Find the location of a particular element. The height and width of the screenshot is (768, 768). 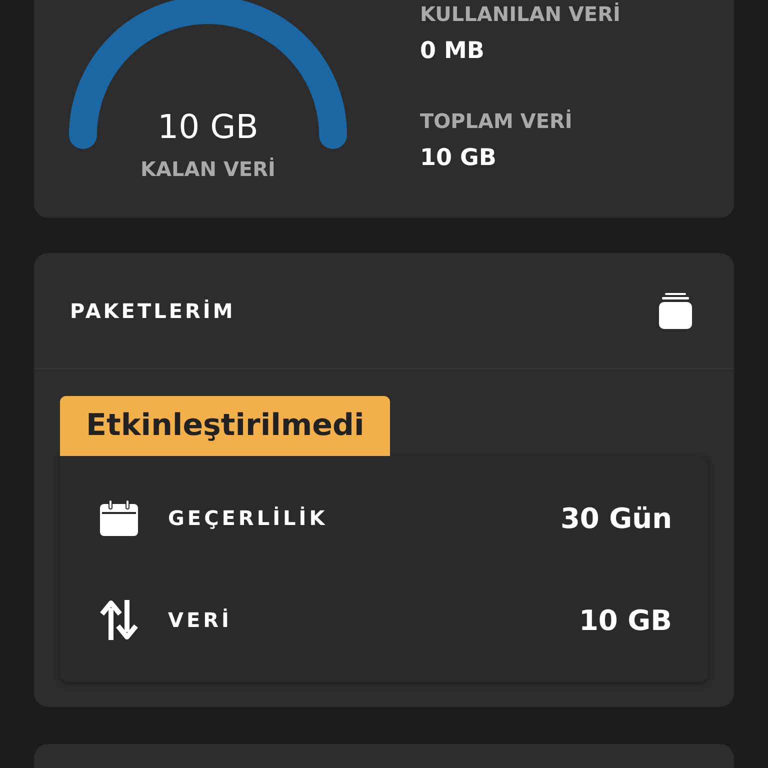

detail-label: VERİ is located at coordinates (200, 620).